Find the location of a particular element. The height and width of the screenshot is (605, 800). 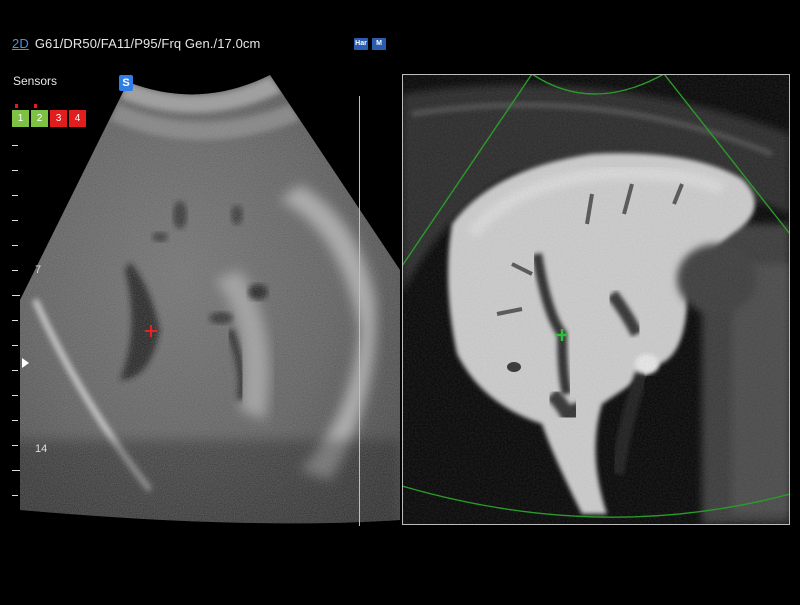

depth-label-7: 7 is located at coordinates (38, 270).